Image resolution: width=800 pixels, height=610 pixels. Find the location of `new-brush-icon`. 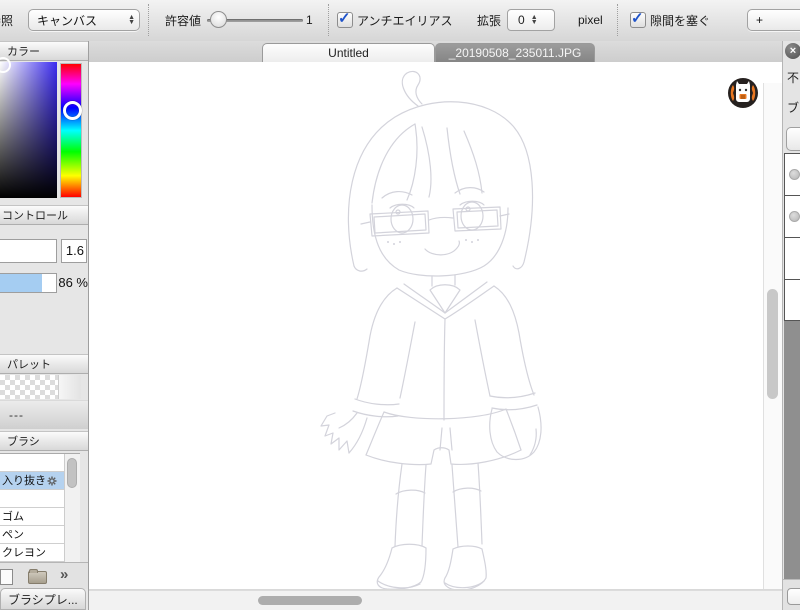

new-brush-icon is located at coordinates (6, 577).